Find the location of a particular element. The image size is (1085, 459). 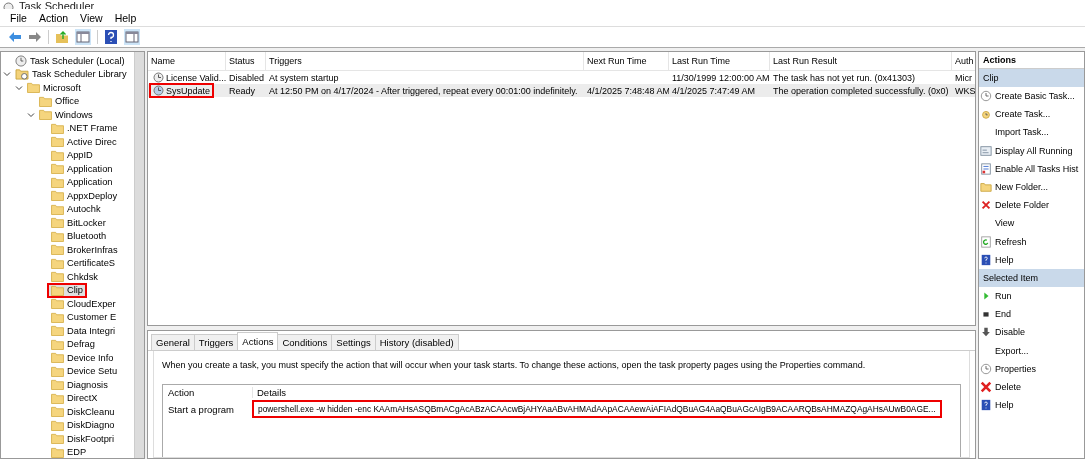

menu-item: Help is located at coordinates (125, 17).